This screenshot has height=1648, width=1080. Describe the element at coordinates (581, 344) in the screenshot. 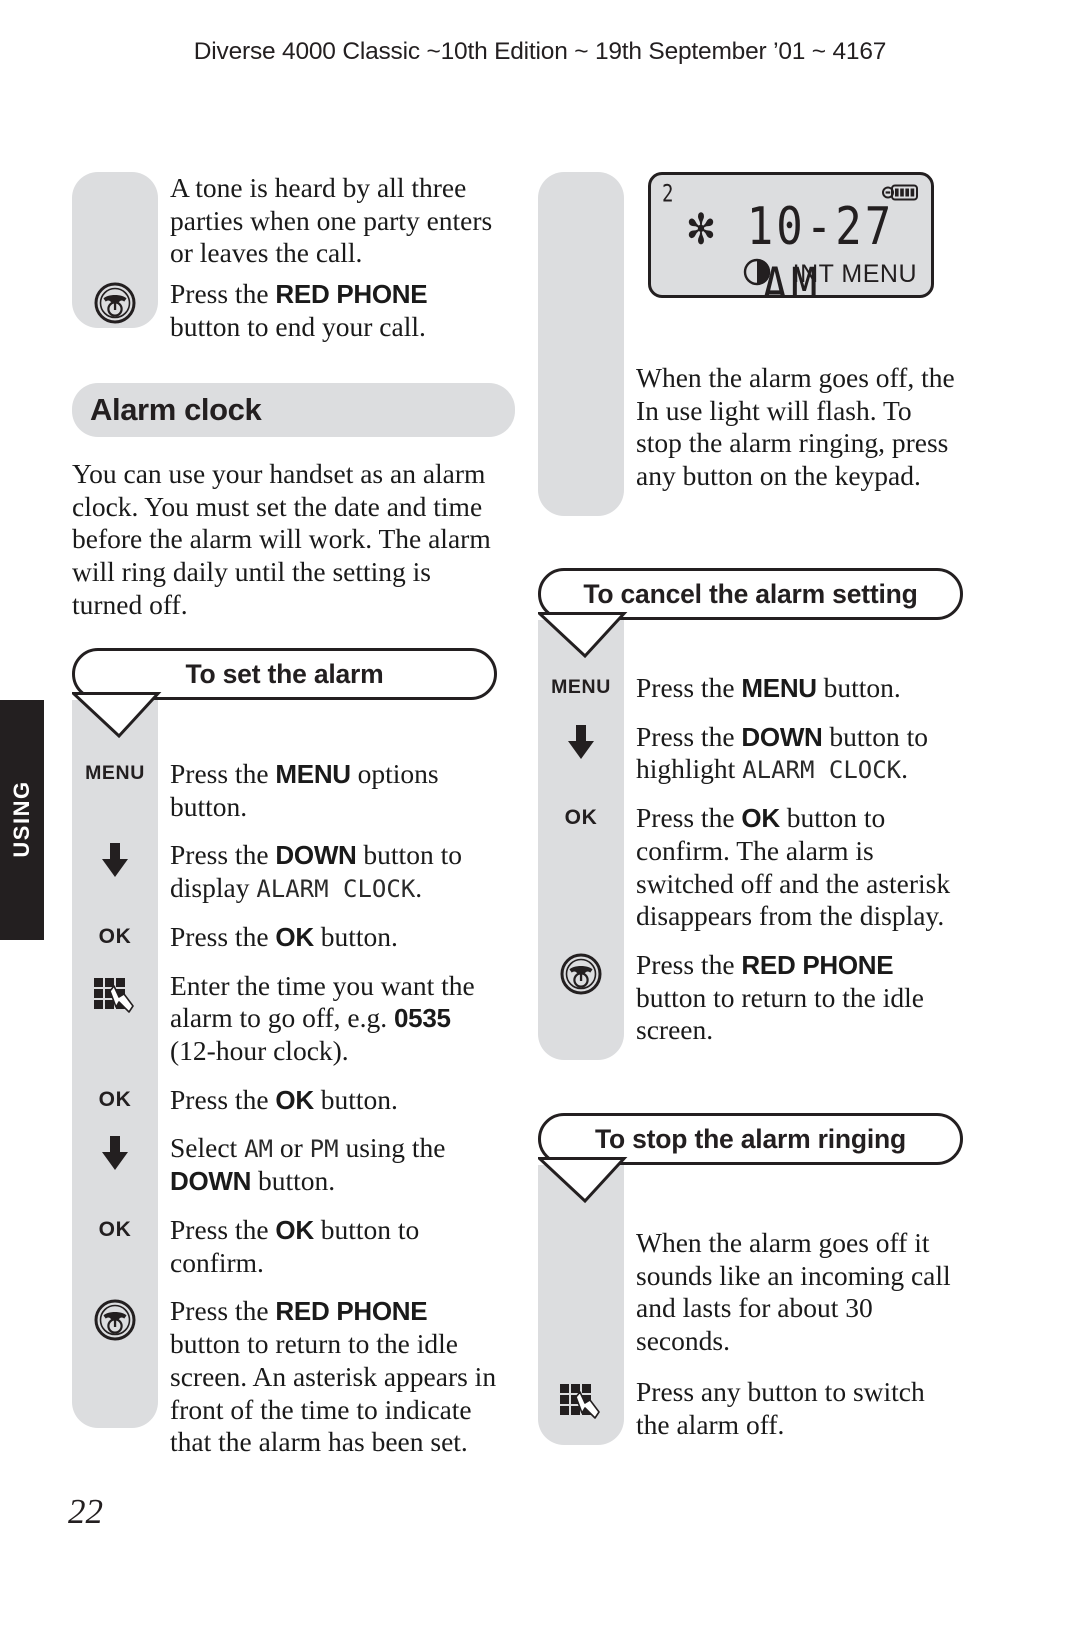

I see `lcd-rail` at that location.